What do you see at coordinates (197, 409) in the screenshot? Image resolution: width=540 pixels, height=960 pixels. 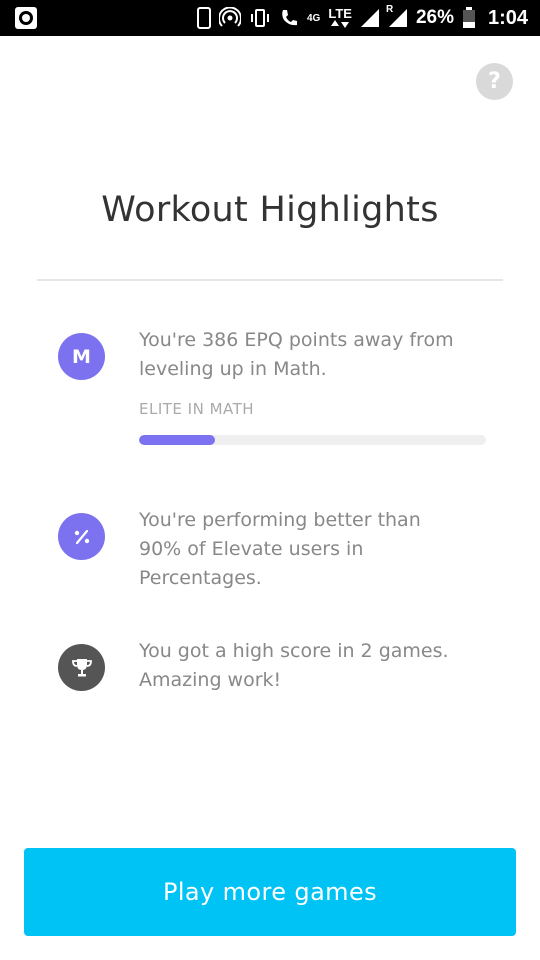 I see `highlight-math-level-label: ELITE IN MATH` at bounding box center [197, 409].